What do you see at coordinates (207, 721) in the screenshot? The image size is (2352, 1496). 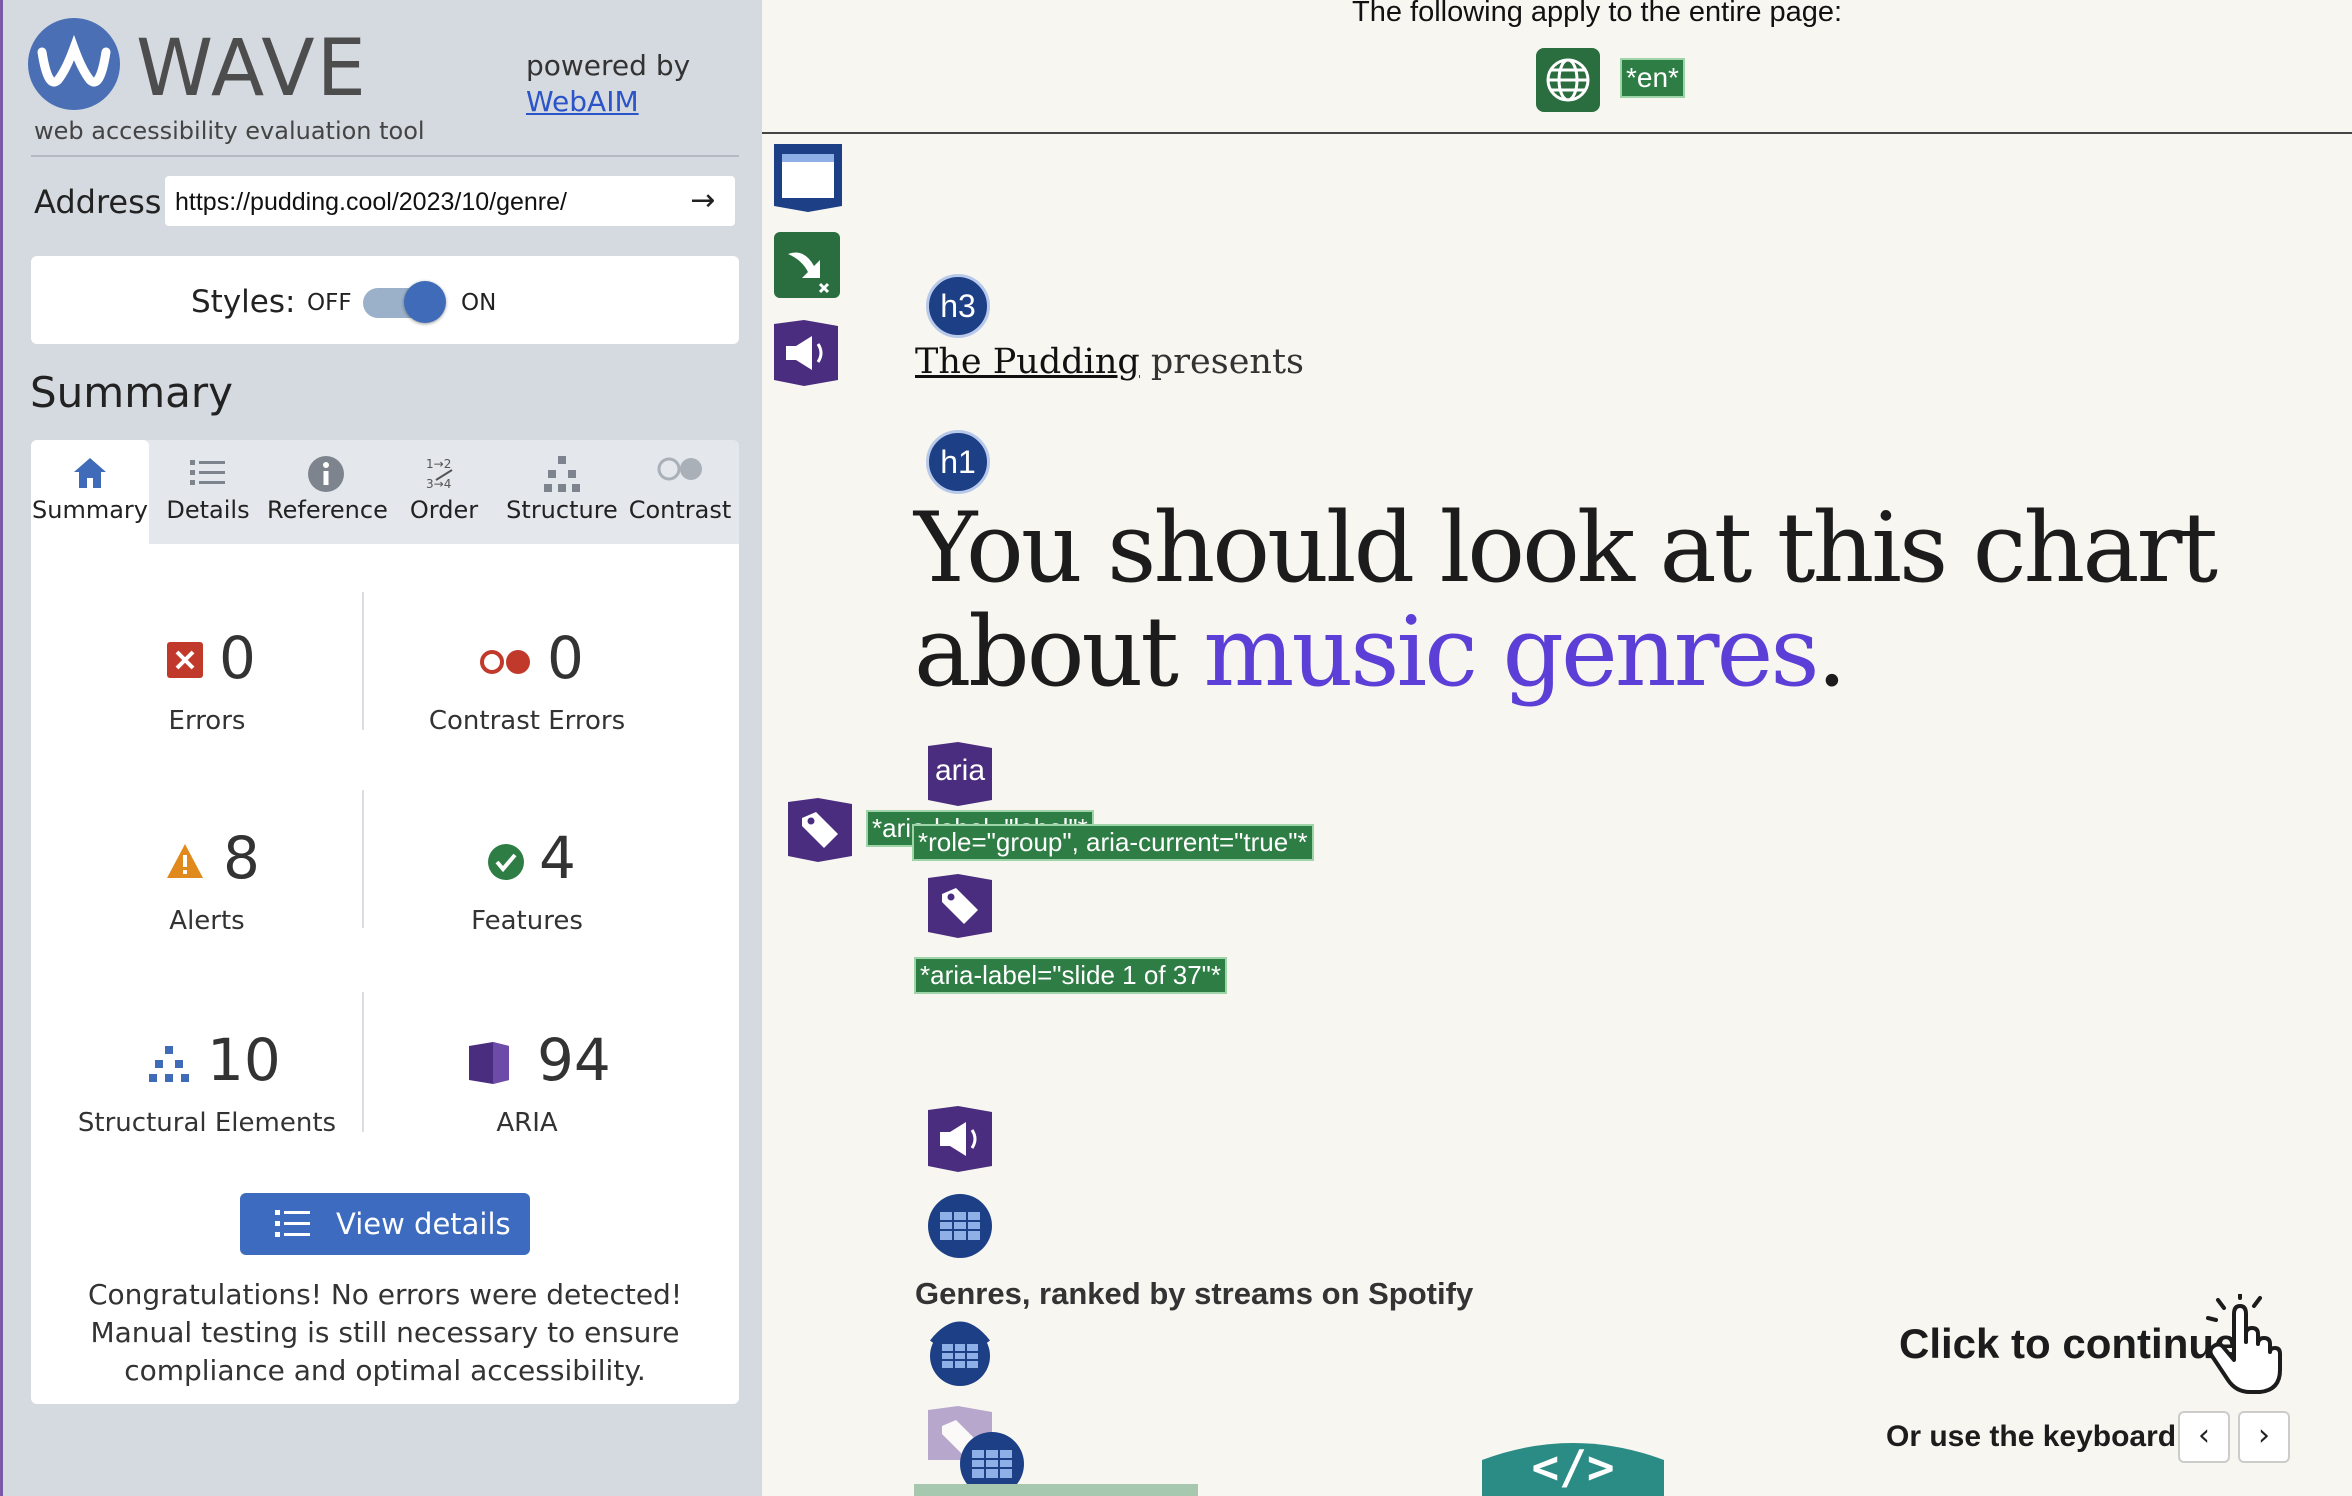 I see `errors-label: Errors` at bounding box center [207, 721].